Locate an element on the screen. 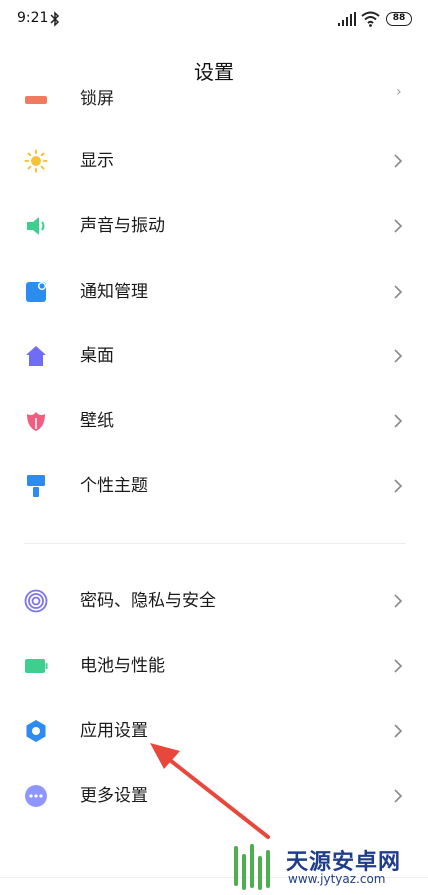 This screenshot has width=428, height=895. menu-item-label: 电池与性能 is located at coordinates (122, 666).